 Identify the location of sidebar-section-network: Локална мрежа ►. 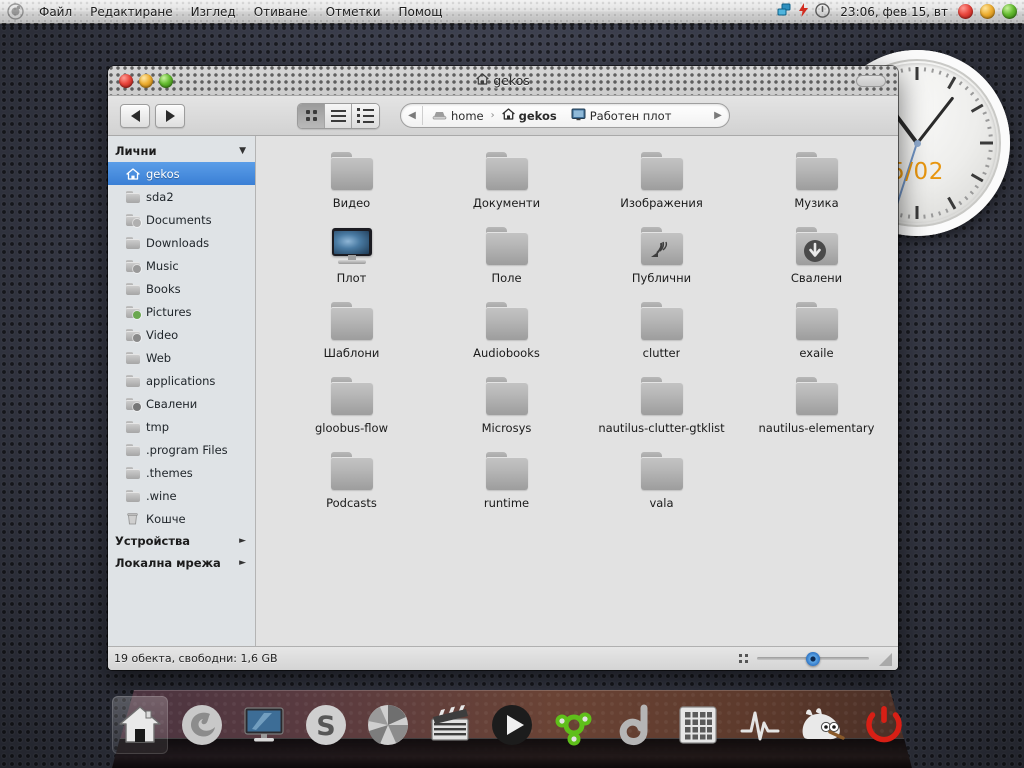
(181, 563).